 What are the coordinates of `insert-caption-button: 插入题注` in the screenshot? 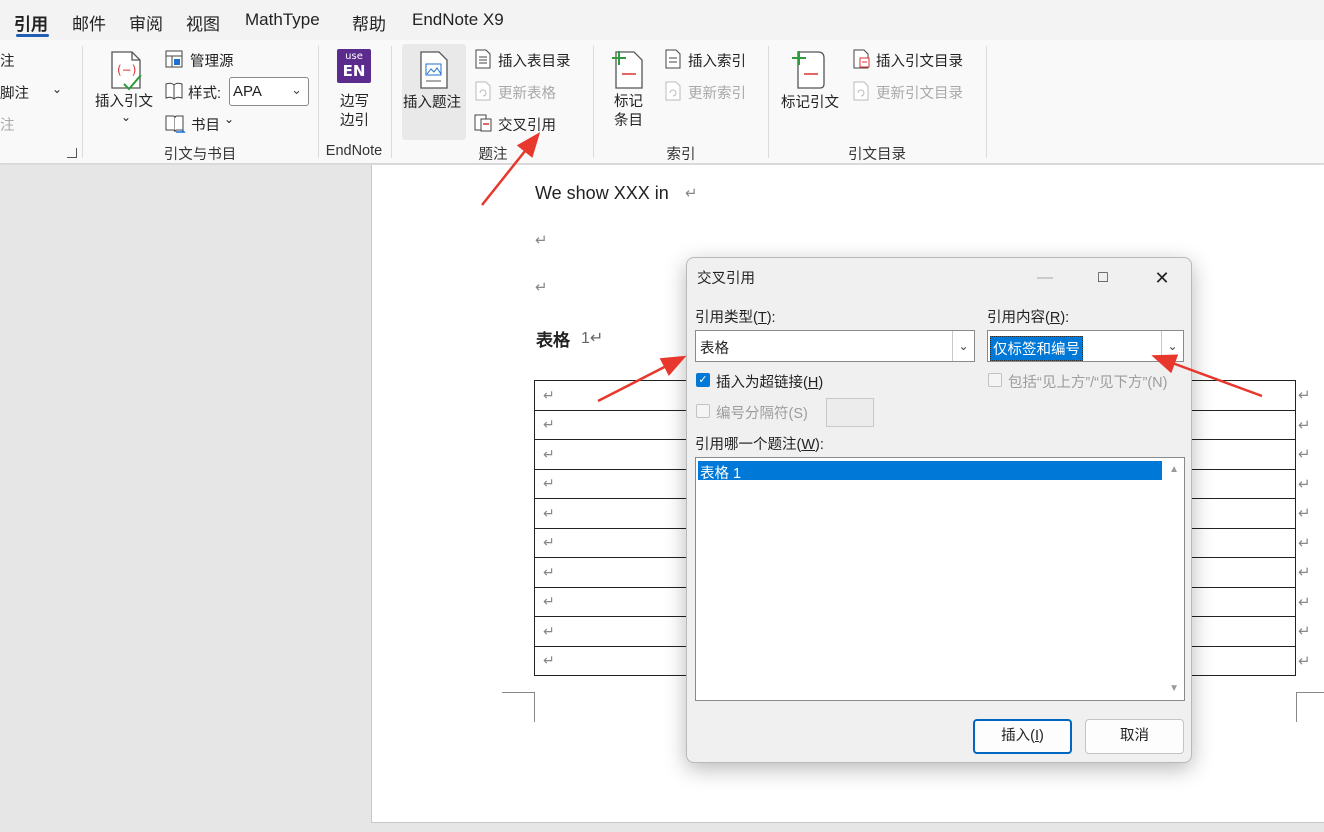 It's located at (432, 101).